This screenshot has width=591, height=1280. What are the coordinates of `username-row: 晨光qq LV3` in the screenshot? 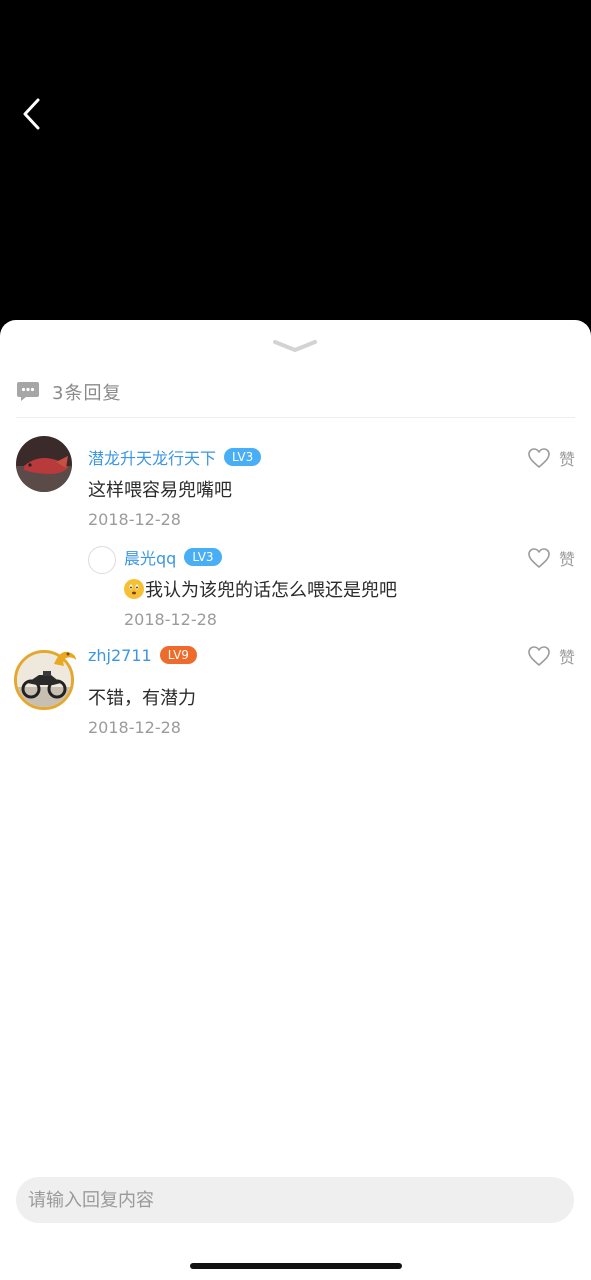 It's located at (173, 557).